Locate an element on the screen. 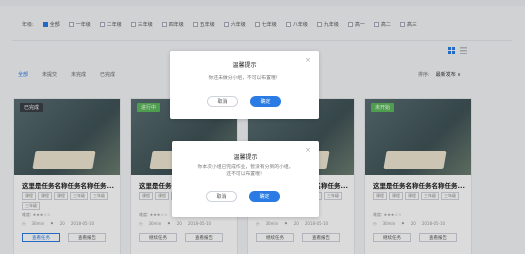 This screenshot has height=254, width=525. alert-modal-1: 温馨提示 × 你还未做分小组，不可以布置哦！ 取消 确定 is located at coordinates (244, 85).